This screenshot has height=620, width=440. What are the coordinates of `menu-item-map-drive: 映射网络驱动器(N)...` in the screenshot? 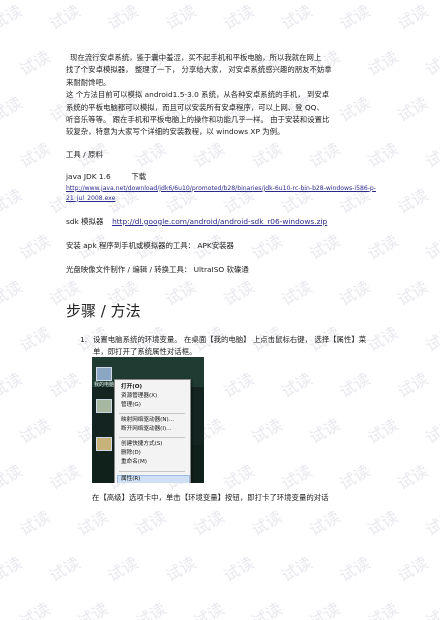 It's located at (154, 420).